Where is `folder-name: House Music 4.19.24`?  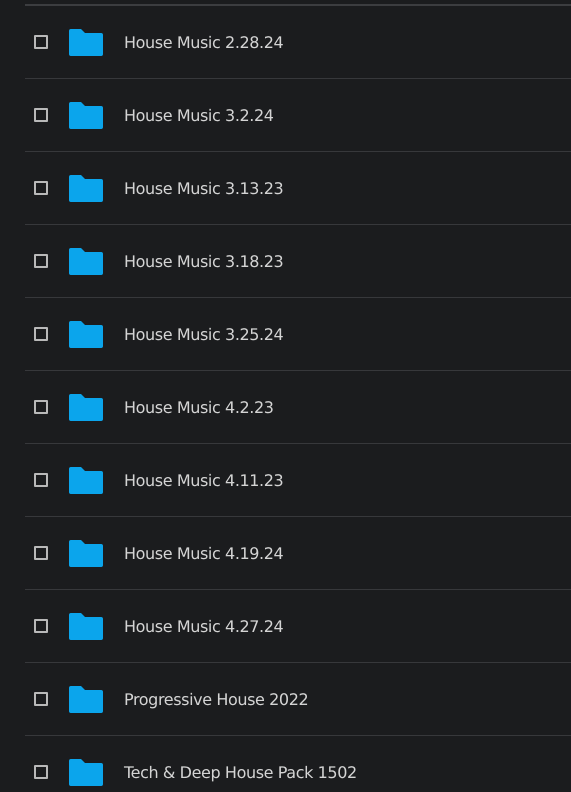 folder-name: House Music 4.19.24 is located at coordinates (204, 553).